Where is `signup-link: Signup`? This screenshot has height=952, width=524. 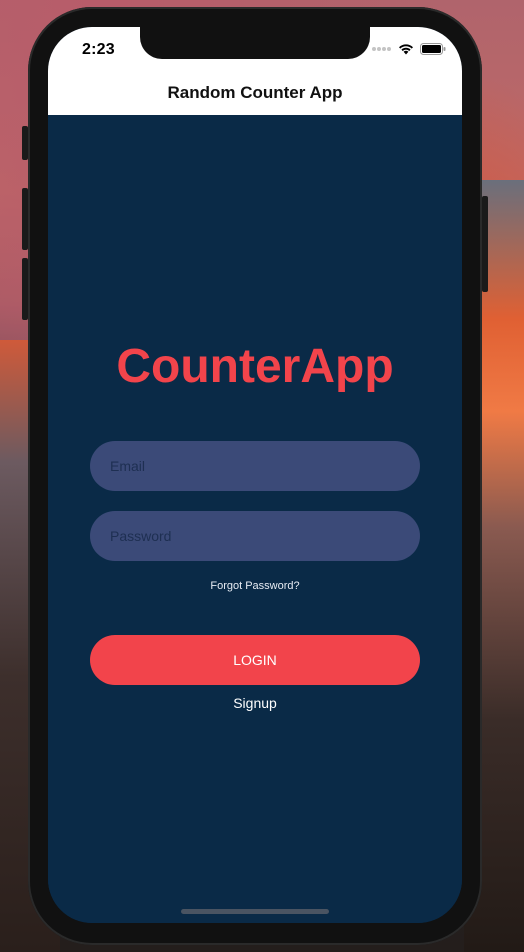
signup-link: Signup is located at coordinates (255, 703).